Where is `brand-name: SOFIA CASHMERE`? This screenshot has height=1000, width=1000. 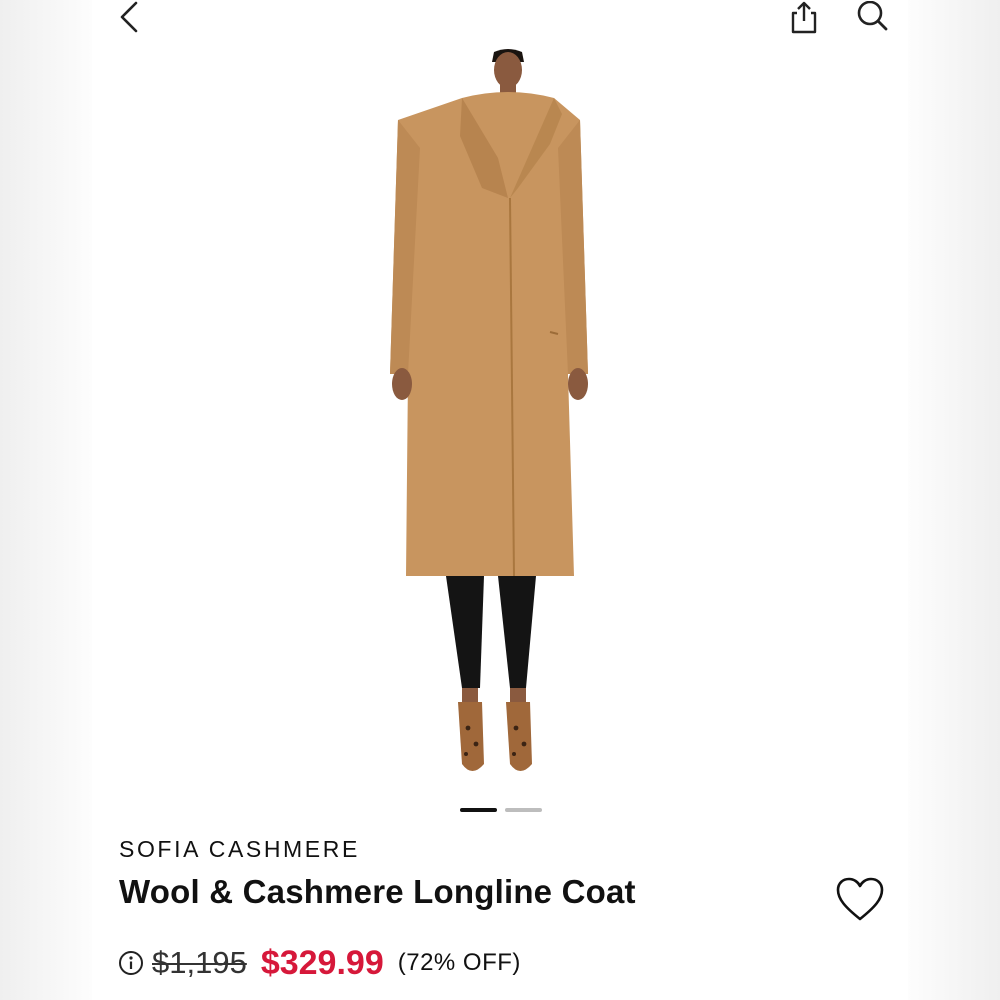
brand-name: SOFIA CASHMERE is located at coordinates (239, 849).